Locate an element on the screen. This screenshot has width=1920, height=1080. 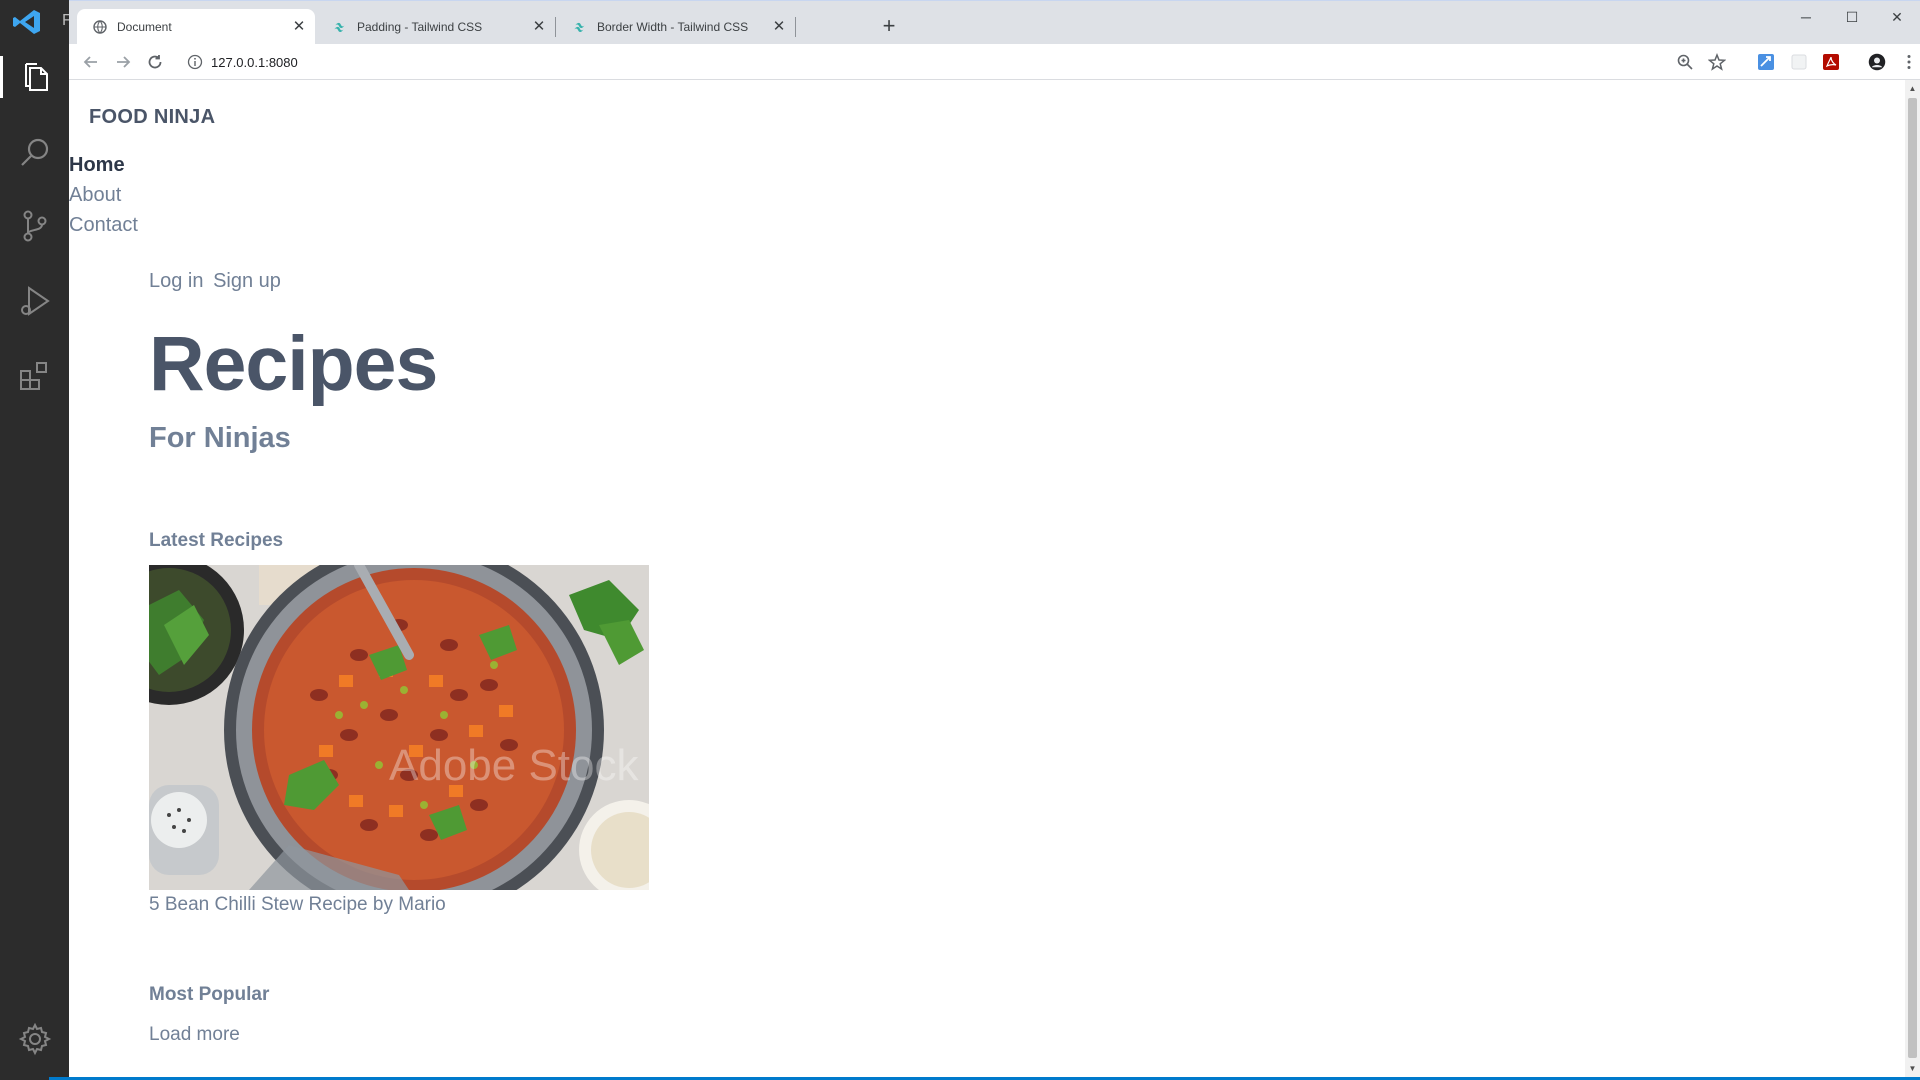
browser-toolbar: 127.0.0.1:8080 is located at coordinates (994, 62).